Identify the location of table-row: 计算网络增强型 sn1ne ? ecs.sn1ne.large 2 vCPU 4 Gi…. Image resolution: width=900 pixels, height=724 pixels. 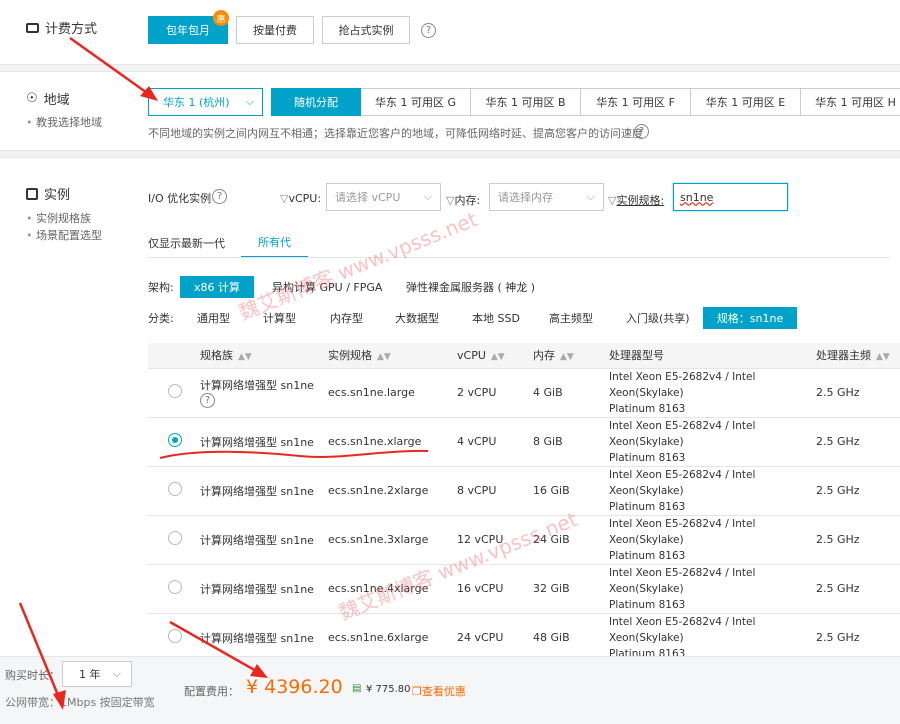
(524, 393).